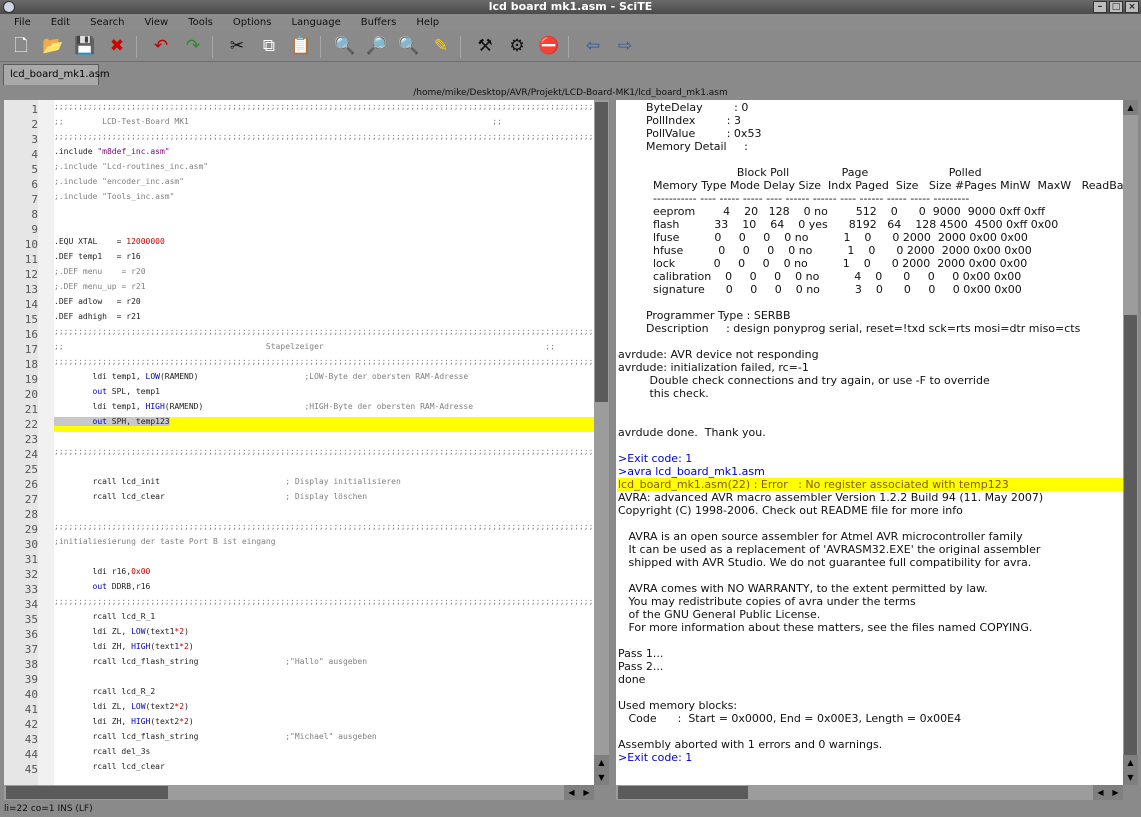  Describe the element at coordinates (60, 22) in the screenshot. I see `menu-edit: Edit` at that location.